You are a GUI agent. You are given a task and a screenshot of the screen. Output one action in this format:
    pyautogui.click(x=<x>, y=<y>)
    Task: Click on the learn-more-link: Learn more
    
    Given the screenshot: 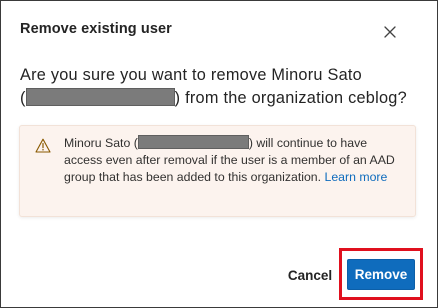 What is the action you would take?
    pyautogui.click(x=355, y=177)
    